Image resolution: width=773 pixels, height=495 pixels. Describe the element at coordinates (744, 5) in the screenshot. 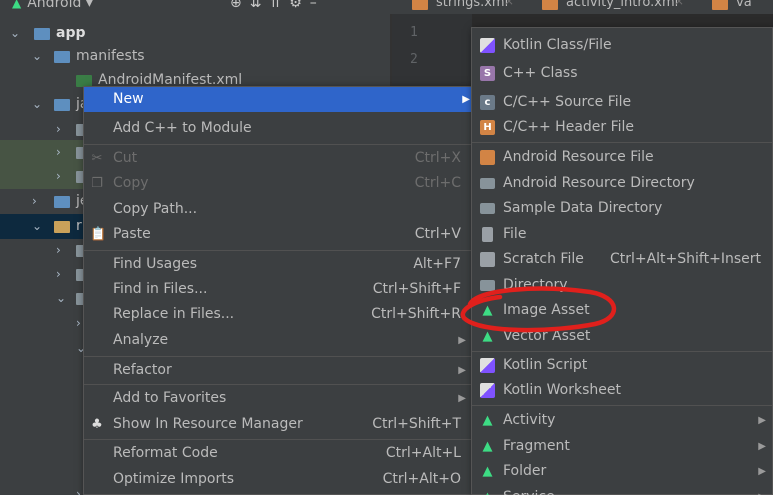

I see `tab-label: va` at that location.